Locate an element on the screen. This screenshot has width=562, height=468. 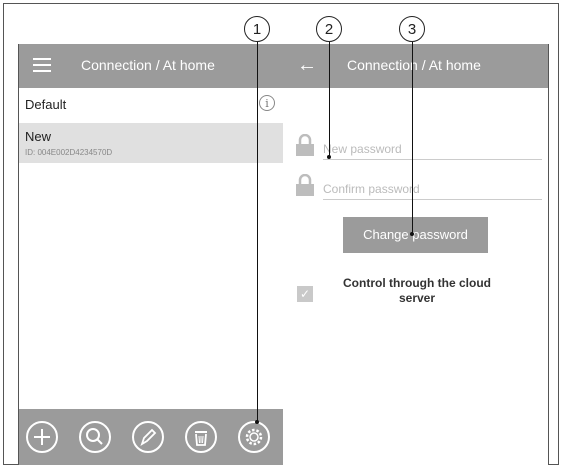
list-item-id: ID: 004E002D4234570D is located at coordinates (69, 152).